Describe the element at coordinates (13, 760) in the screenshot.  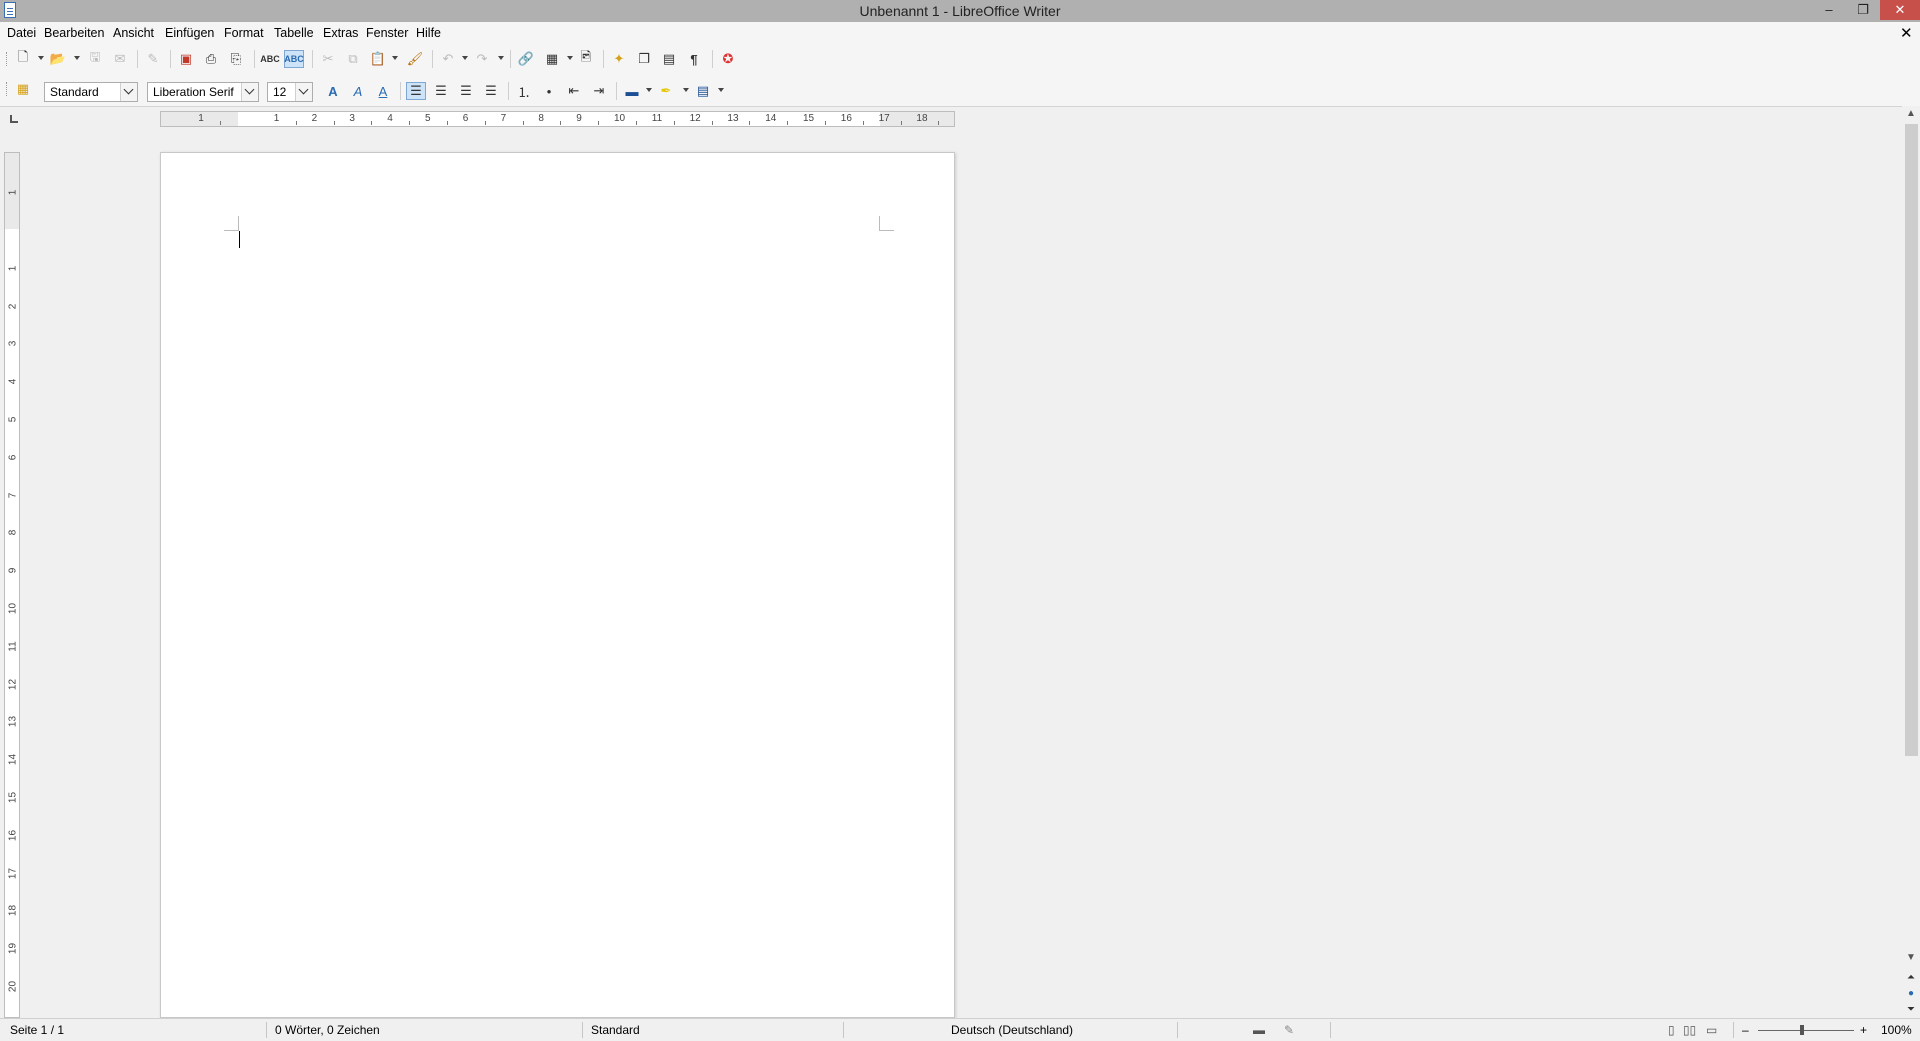
I see `ruler-number: 14` at that location.